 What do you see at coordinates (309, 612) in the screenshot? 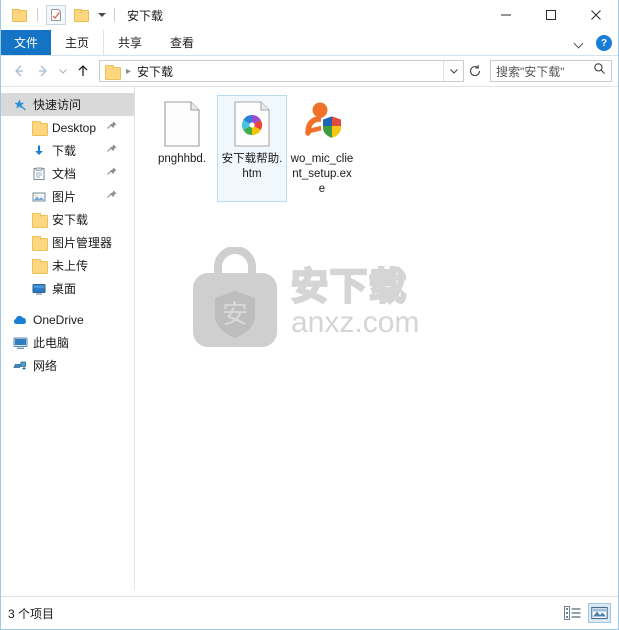
I see `status-bar: 3 个项目` at bounding box center [309, 612].